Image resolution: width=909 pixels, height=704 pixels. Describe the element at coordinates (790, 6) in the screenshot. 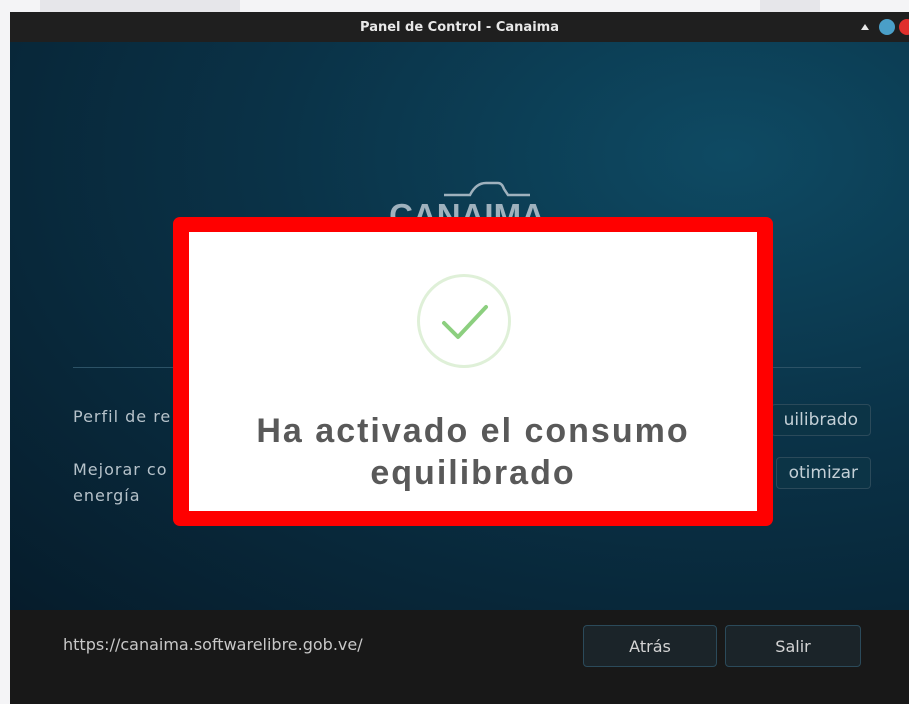

I see `desktop-stripe-right` at that location.